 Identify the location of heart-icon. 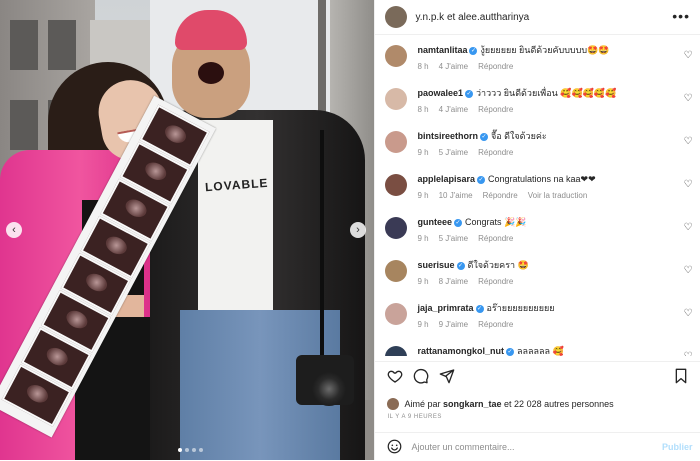
(395, 378).